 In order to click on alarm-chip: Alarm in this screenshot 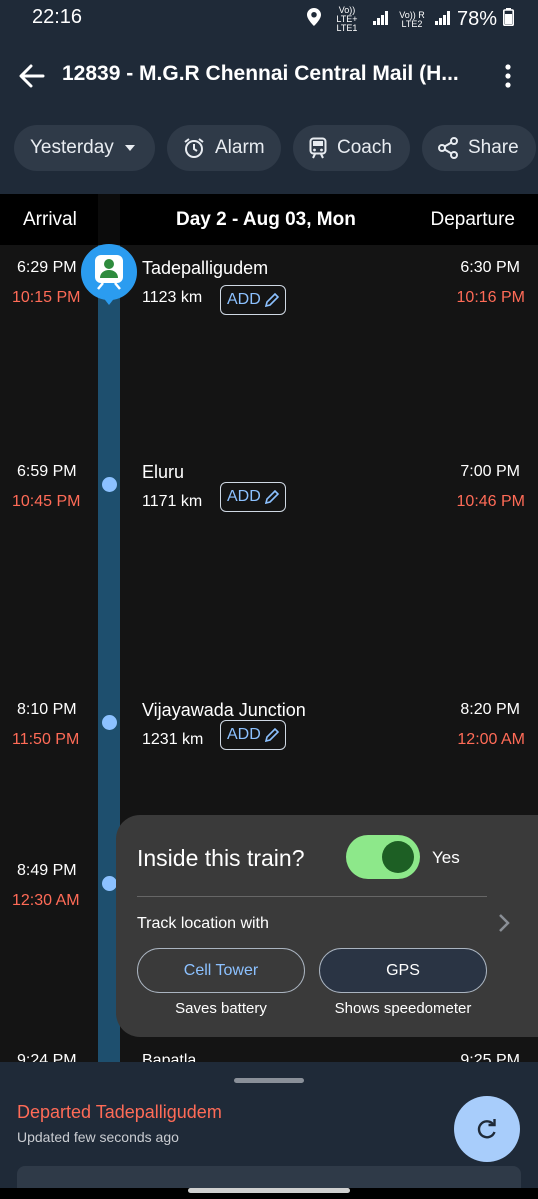, I will do `click(224, 148)`.